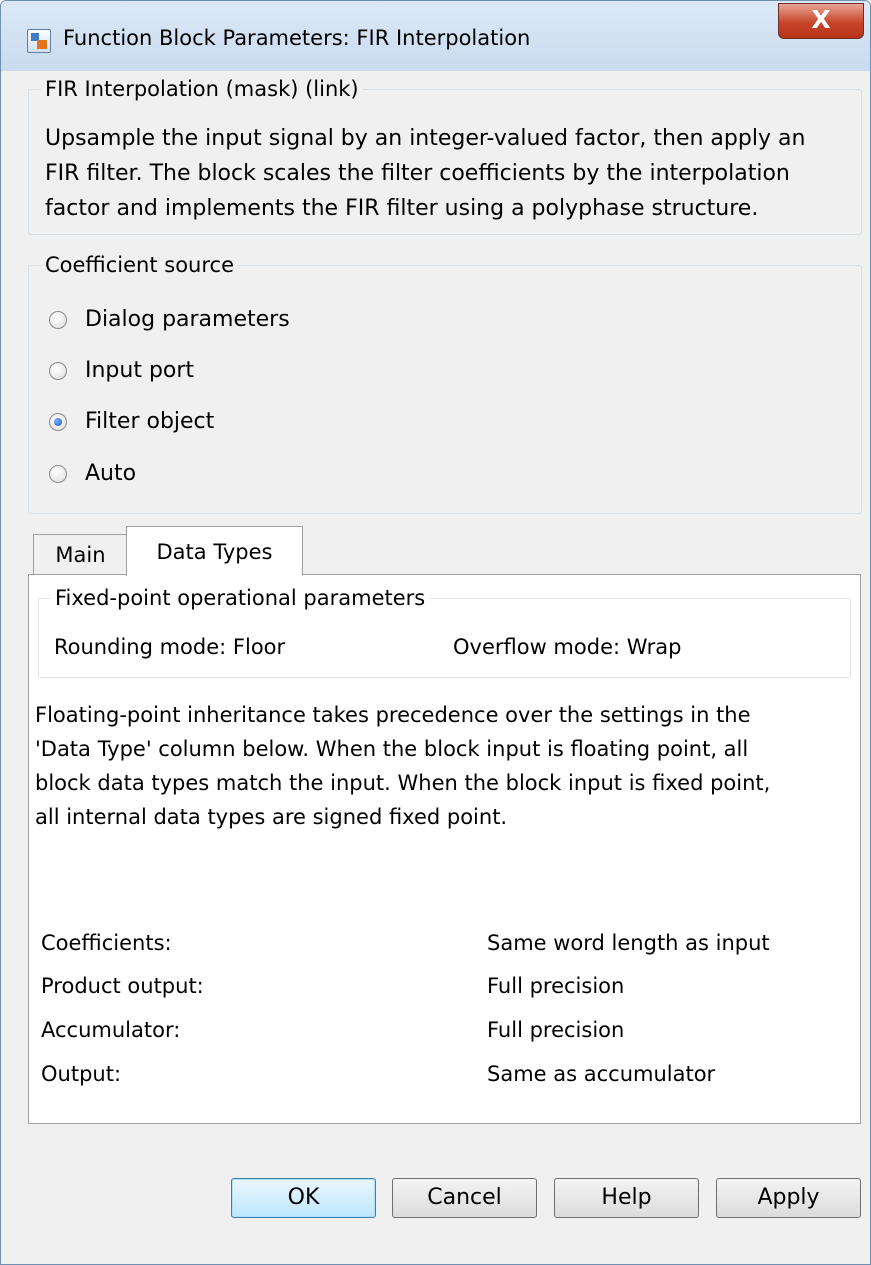  What do you see at coordinates (187, 319) in the screenshot?
I see `radio-label: Dialog parameters` at bounding box center [187, 319].